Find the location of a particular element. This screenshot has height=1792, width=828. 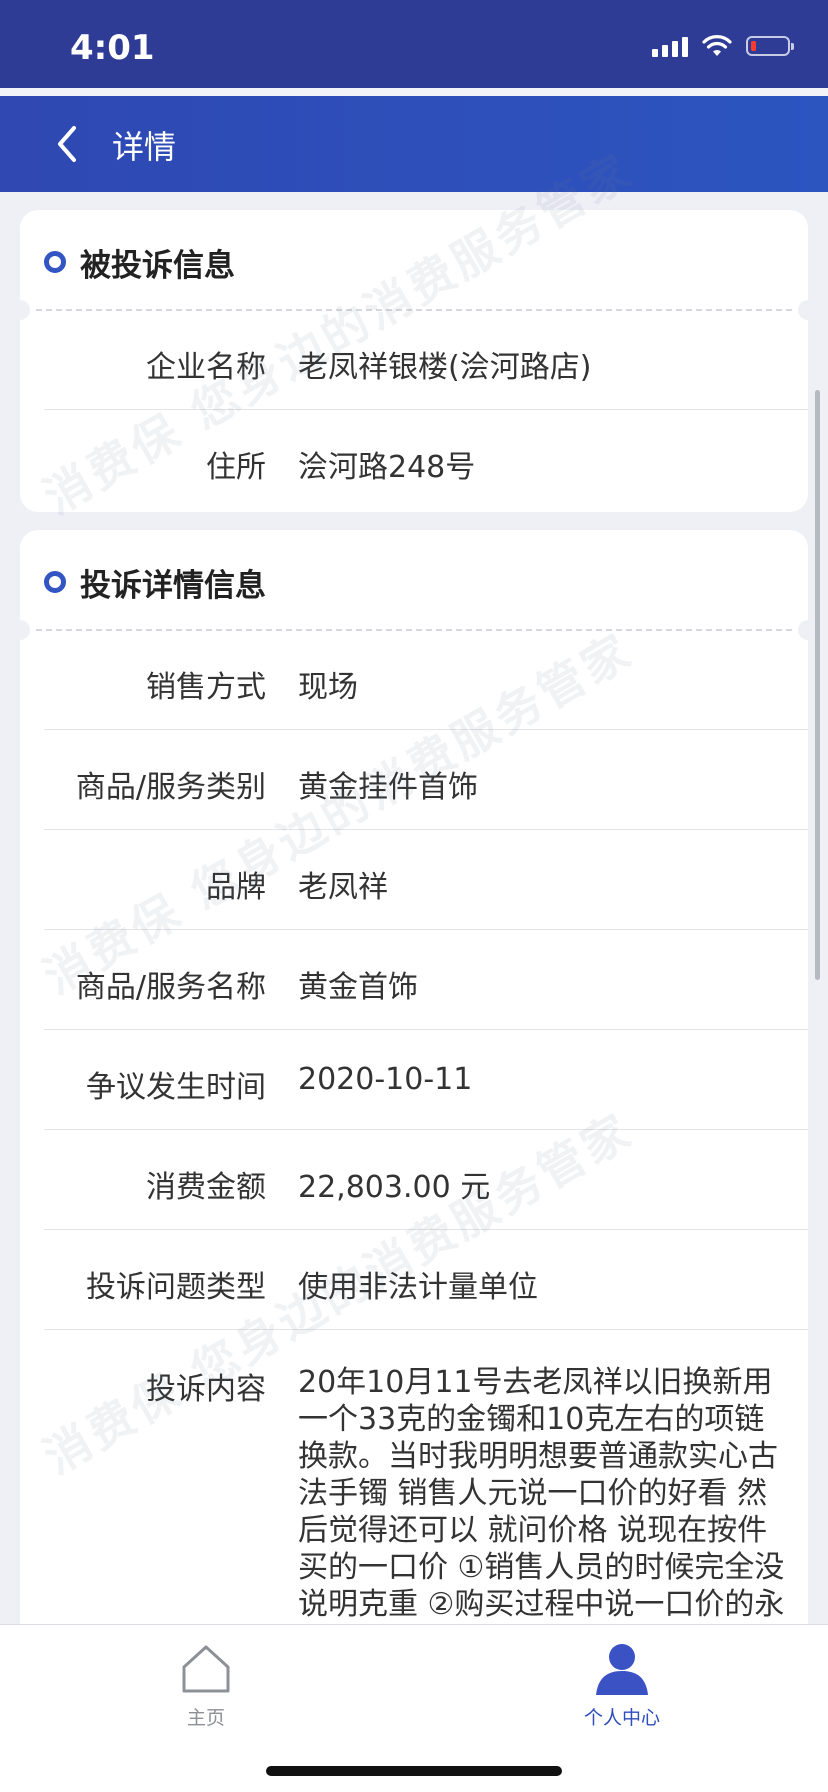

back-arrow-icon is located at coordinates (68, 144).